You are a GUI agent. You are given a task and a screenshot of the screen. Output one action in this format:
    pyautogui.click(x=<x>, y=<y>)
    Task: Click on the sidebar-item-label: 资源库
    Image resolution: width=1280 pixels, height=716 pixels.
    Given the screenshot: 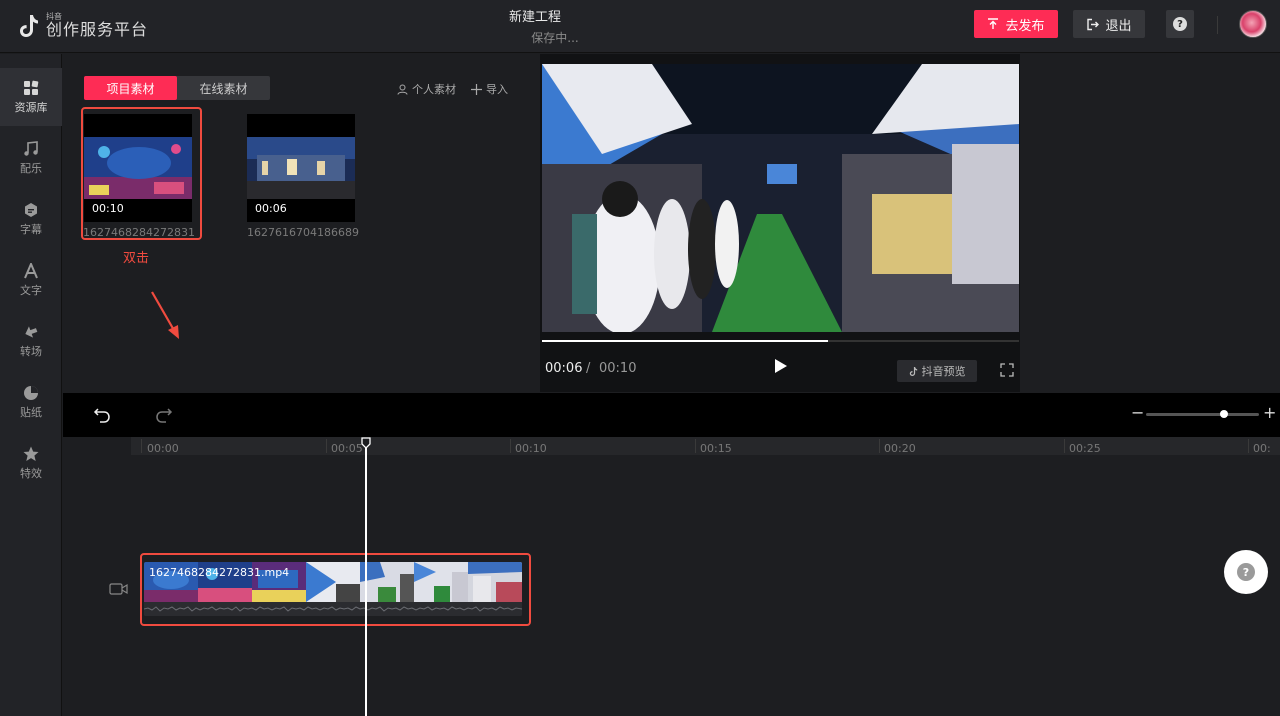 What is the action you would take?
    pyautogui.click(x=31, y=107)
    